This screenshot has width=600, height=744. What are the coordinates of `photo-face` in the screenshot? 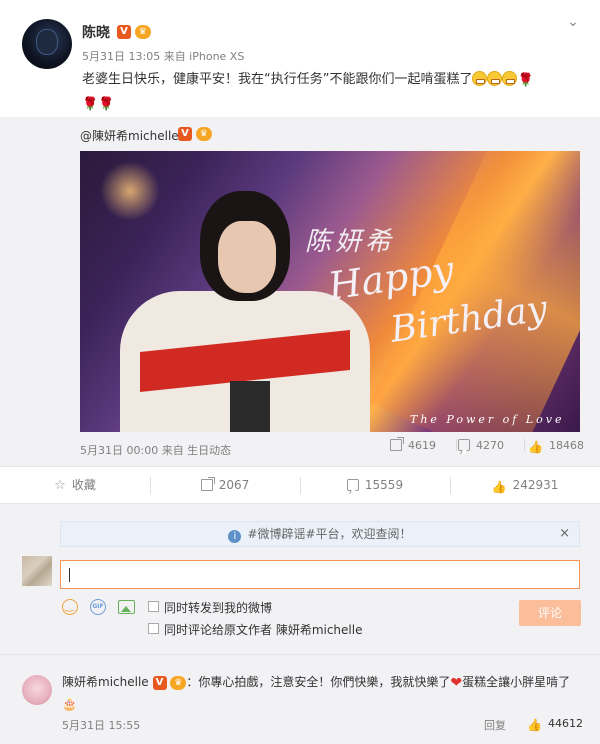 It's located at (247, 257).